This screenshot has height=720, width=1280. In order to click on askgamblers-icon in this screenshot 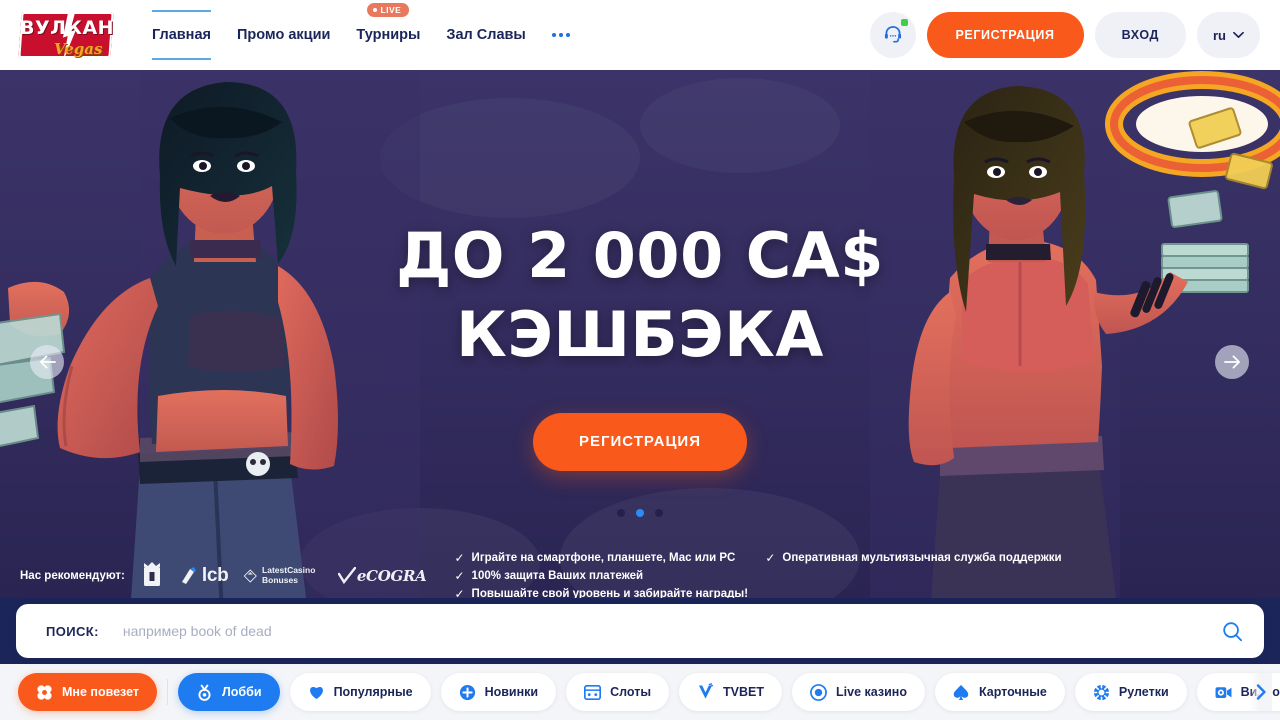, I will do `click(152, 576)`.